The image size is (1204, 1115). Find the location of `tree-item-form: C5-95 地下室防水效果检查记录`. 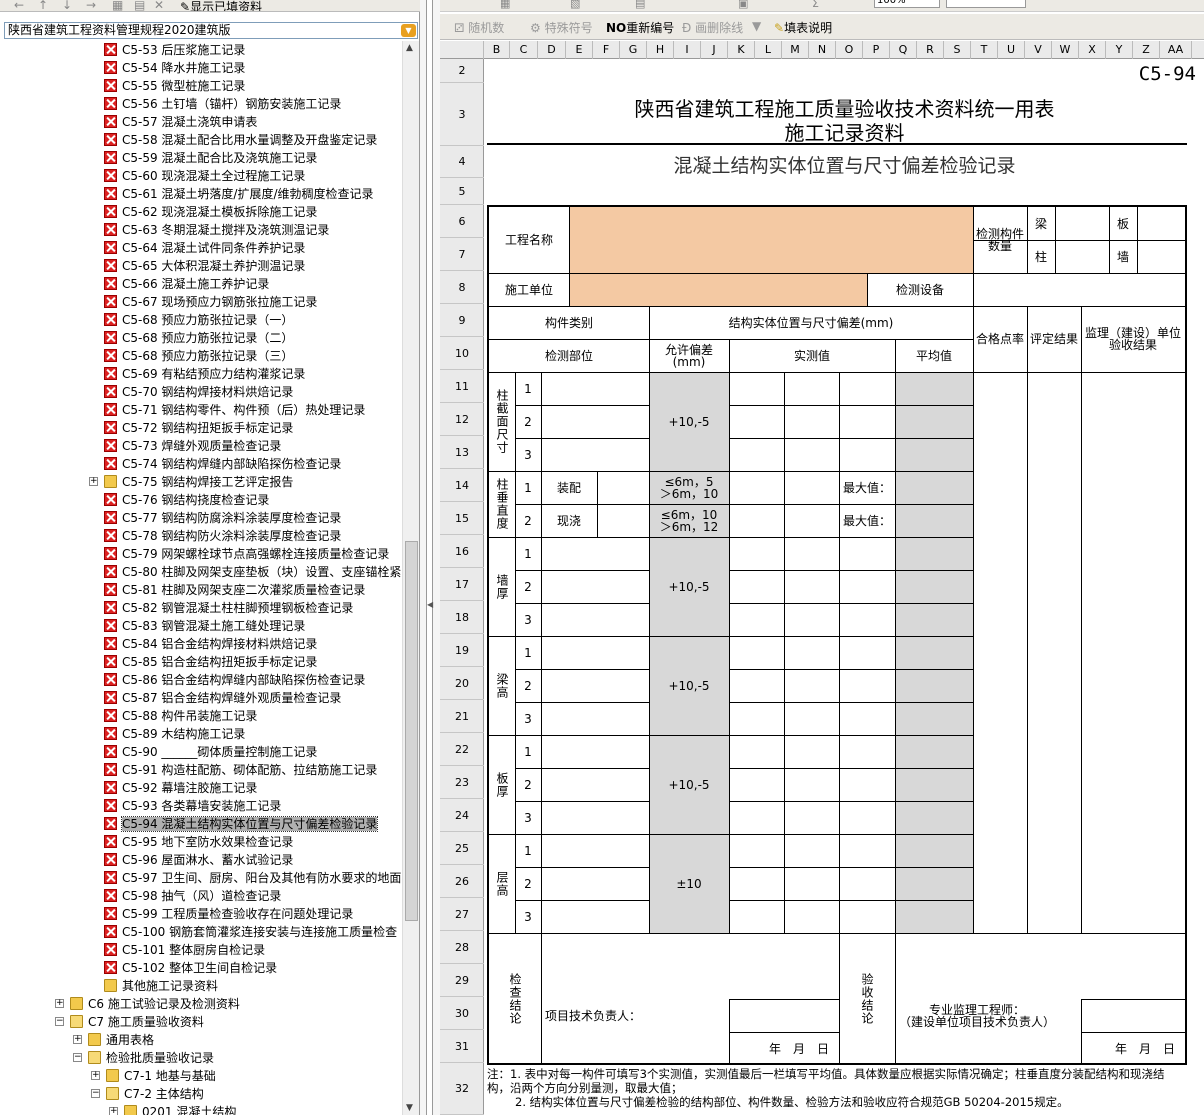

tree-item-form: C5-95 地下室防水效果检查记录 is located at coordinates (198, 842).